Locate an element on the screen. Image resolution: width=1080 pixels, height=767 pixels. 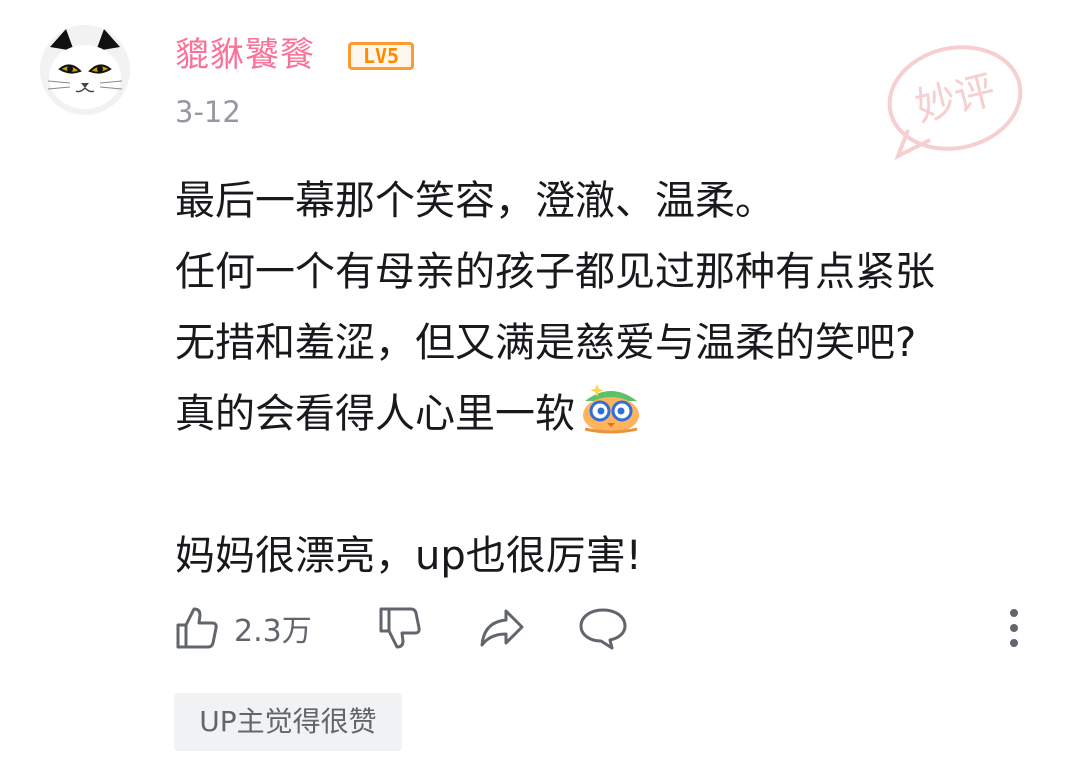
comment-line: 任何一个有母亲的孩子都见过那种有点紧张 is located at coordinates (555, 272).